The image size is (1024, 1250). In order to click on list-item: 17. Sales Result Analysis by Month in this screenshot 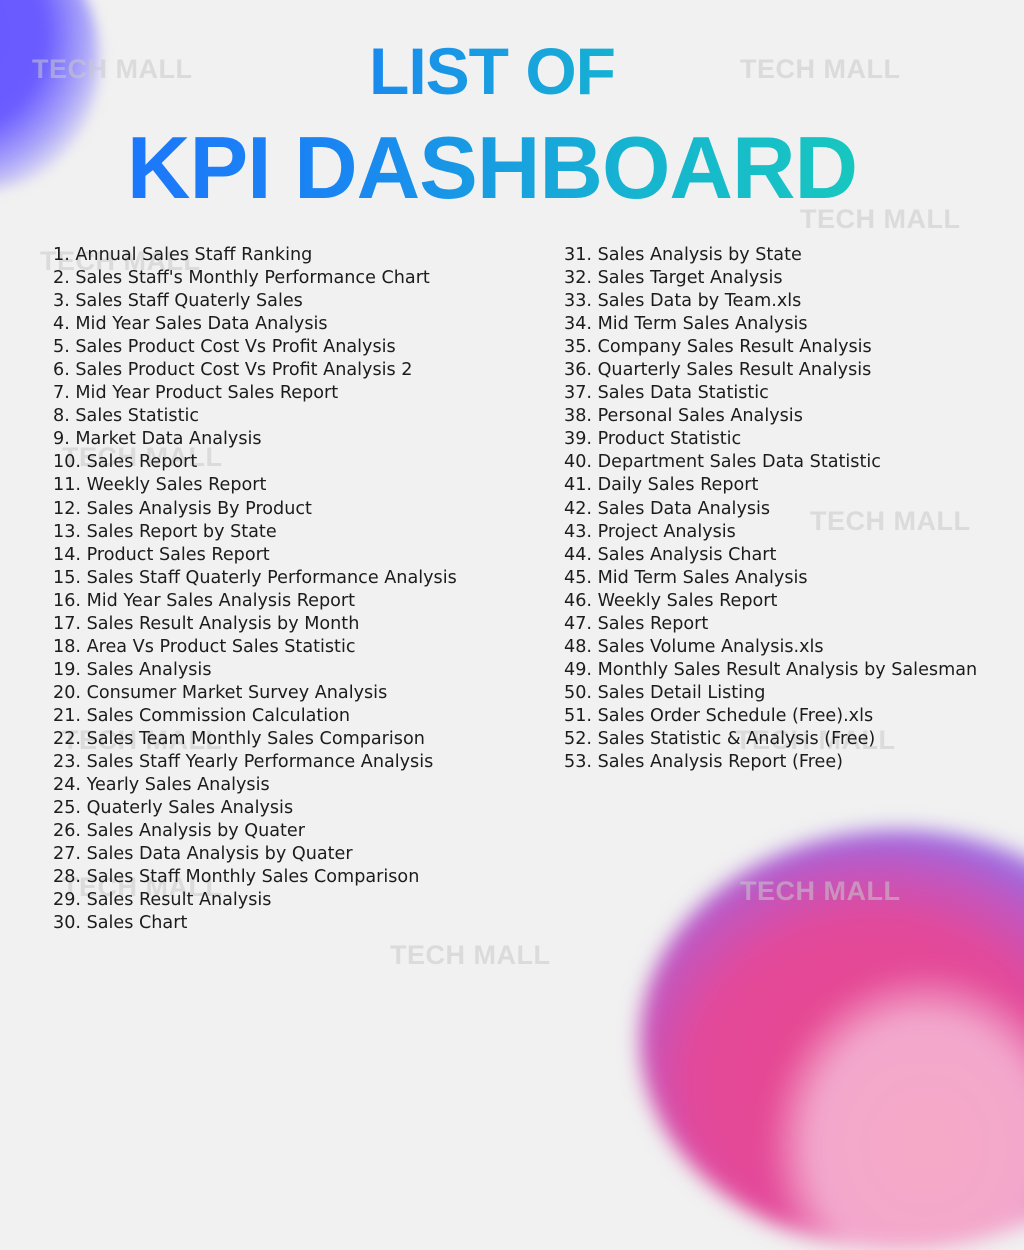, I will do `click(206, 623)`.